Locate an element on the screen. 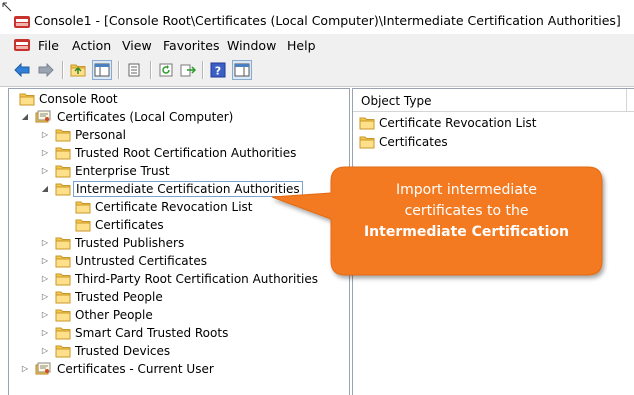  tree-node-label: Certificates is located at coordinates (129, 225).